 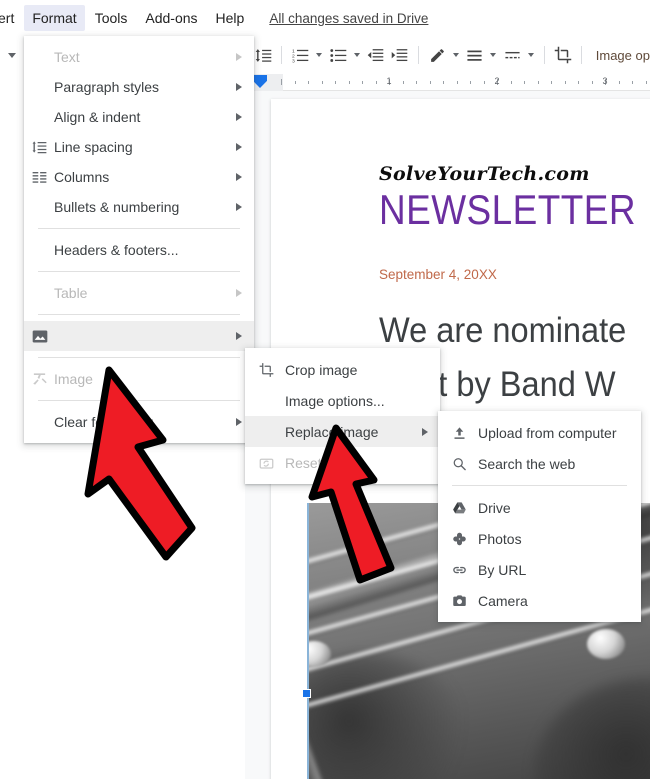 I want to click on menu-item-label: Clear formatting, so click(x=104, y=422).